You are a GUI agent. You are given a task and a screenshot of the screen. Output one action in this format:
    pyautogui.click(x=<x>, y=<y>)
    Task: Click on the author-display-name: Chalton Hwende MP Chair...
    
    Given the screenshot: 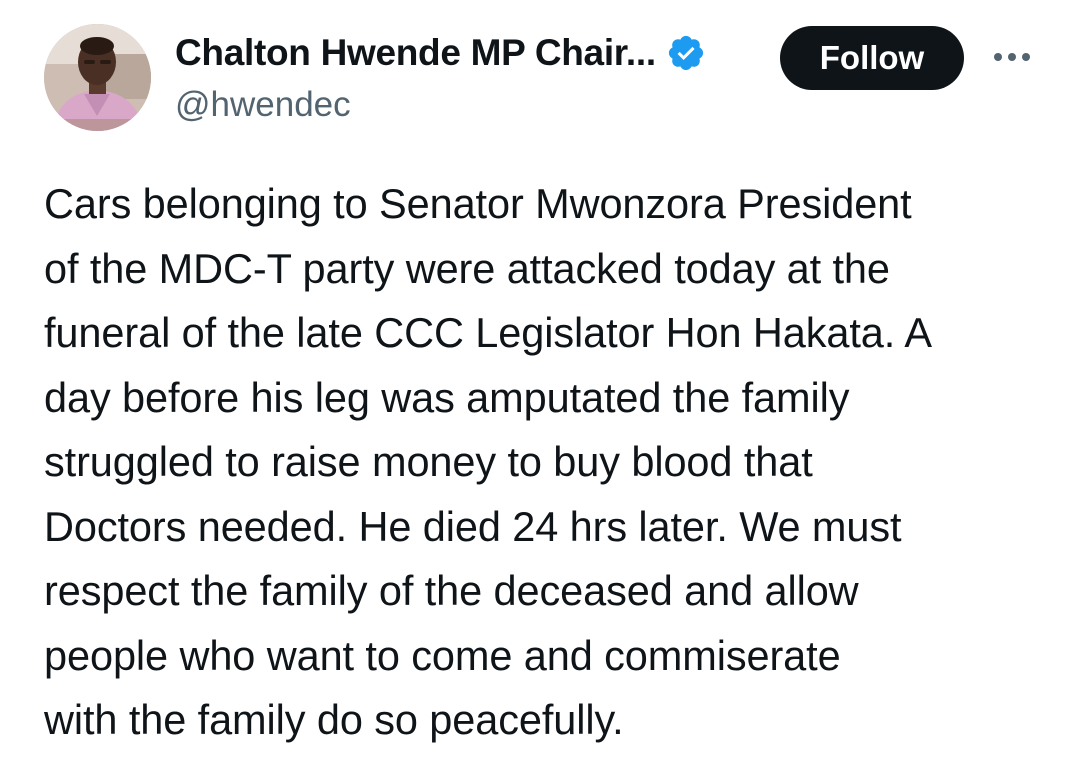 What is the action you would take?
    pyautogui.click(x=415, y=53)
    